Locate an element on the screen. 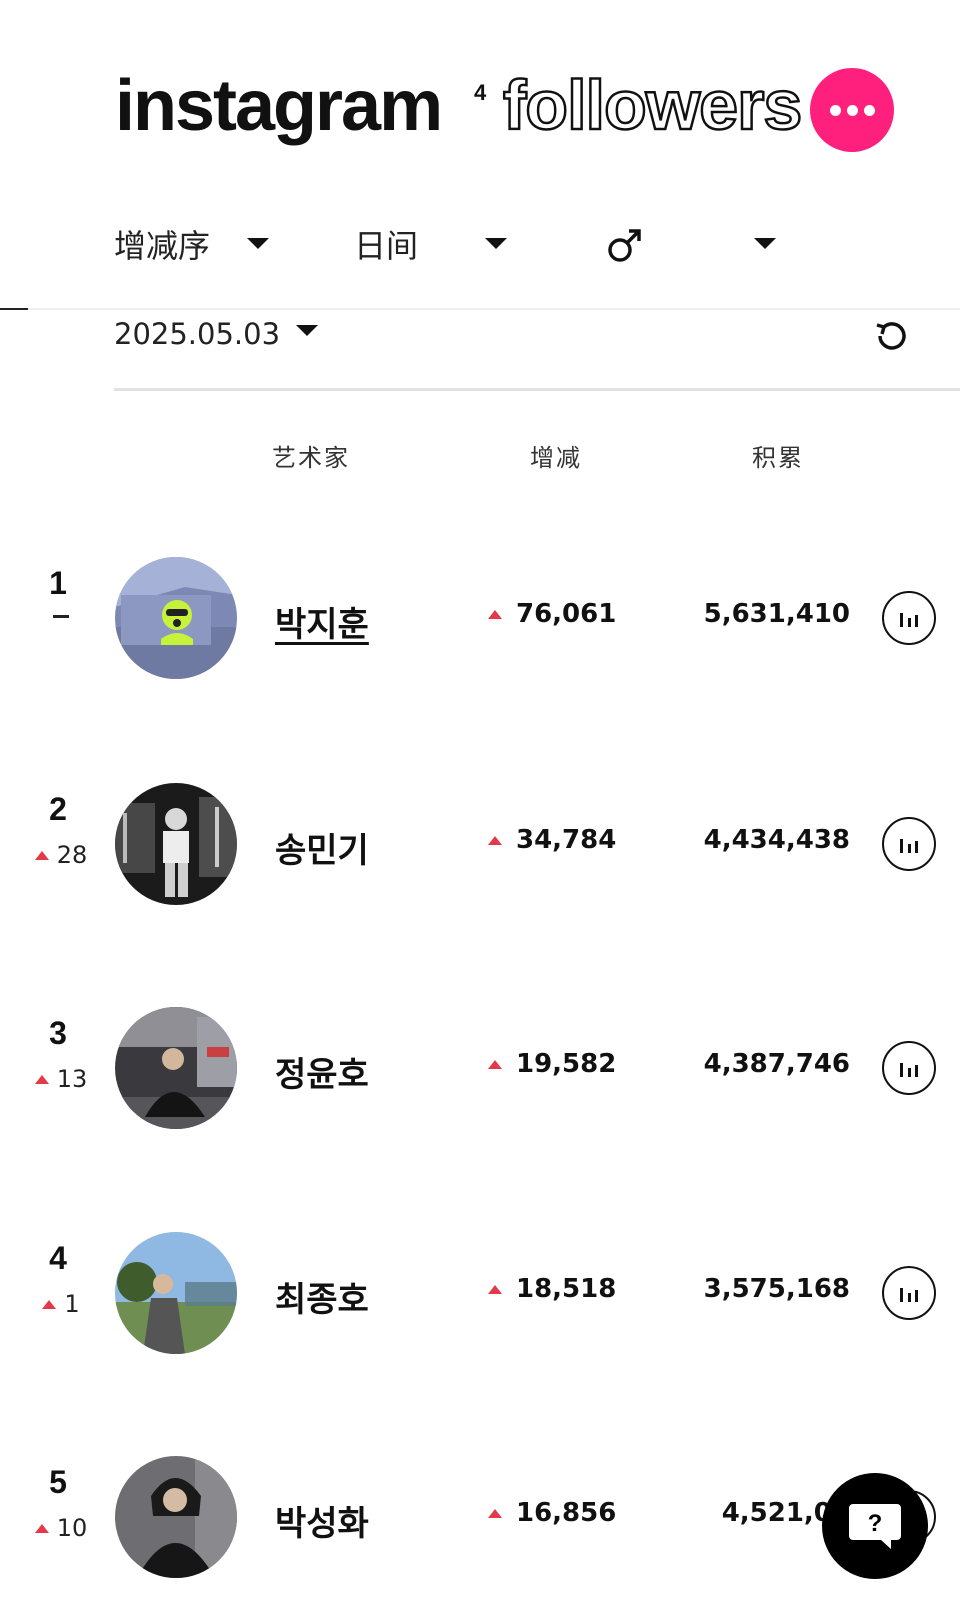 This screenshot has width=960, height=1613. rank-change: 10 is located at coordinates (61, 1528).